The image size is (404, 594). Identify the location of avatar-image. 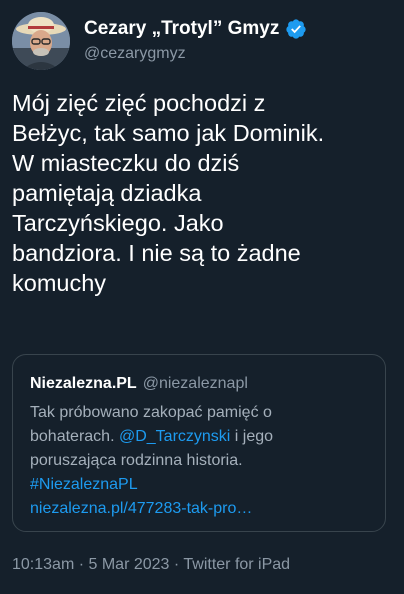
(41, 41).